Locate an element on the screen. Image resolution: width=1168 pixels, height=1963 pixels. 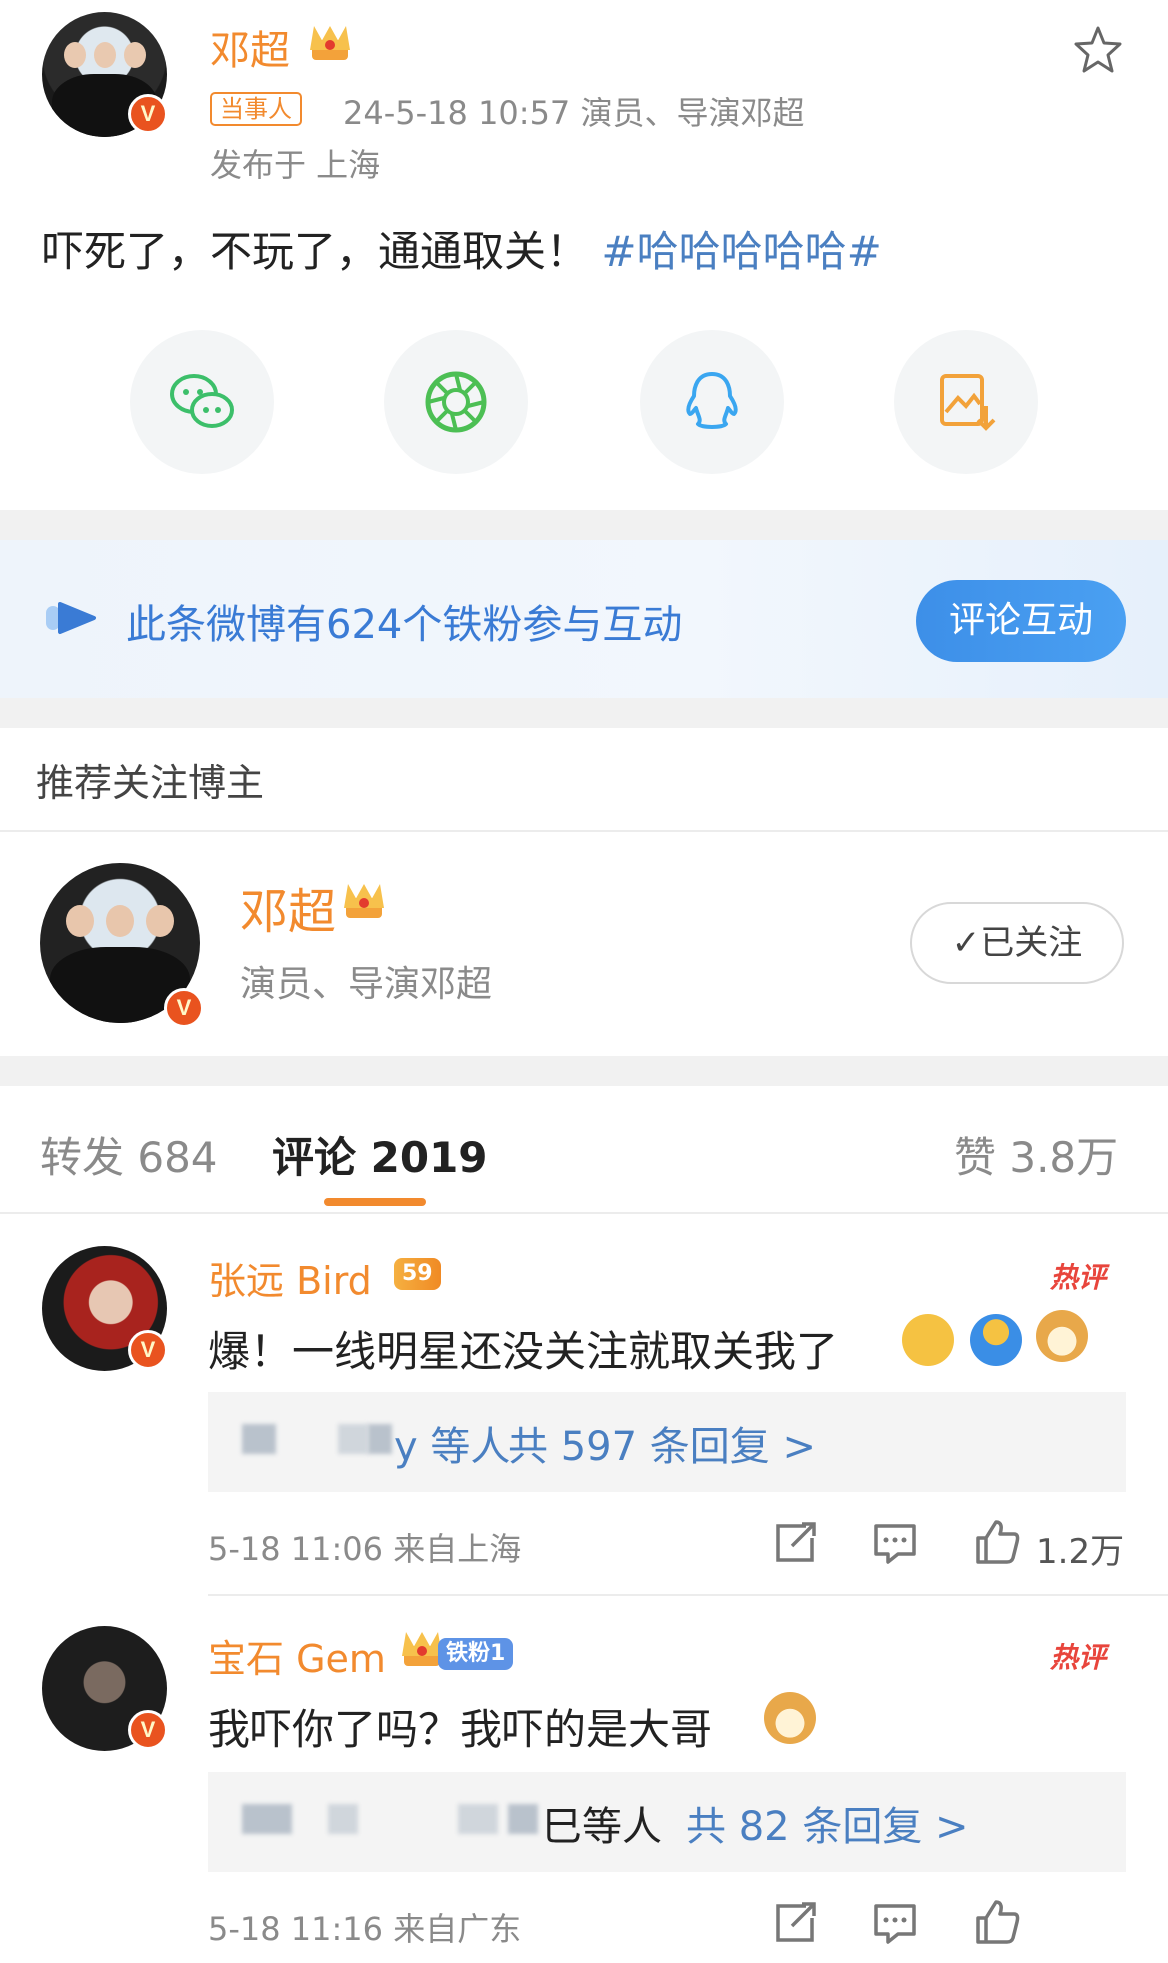
share-qq-button is located at coordinates (712, 402).